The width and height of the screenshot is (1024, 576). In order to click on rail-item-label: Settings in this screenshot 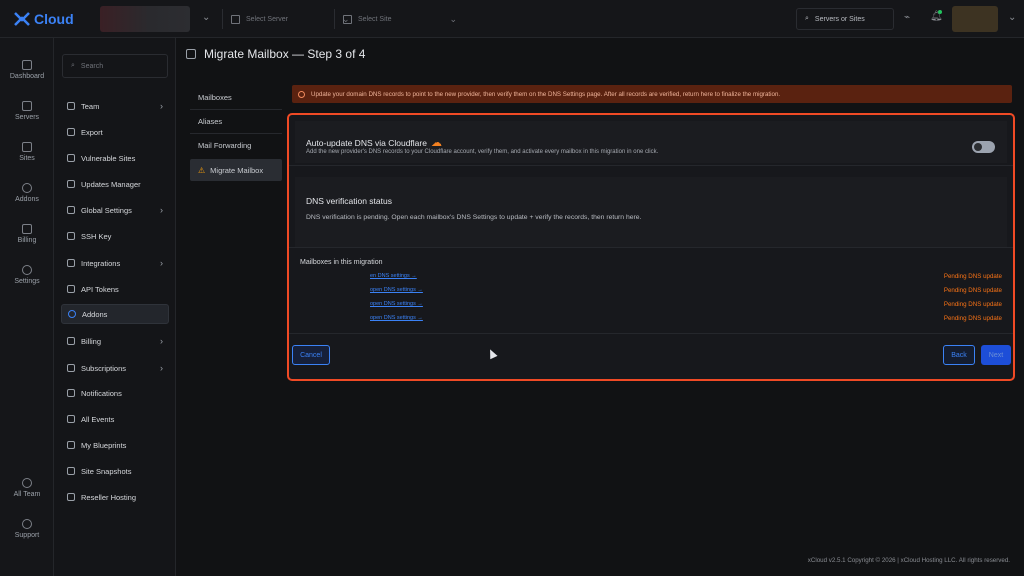, I will do `click(27, 281)`.